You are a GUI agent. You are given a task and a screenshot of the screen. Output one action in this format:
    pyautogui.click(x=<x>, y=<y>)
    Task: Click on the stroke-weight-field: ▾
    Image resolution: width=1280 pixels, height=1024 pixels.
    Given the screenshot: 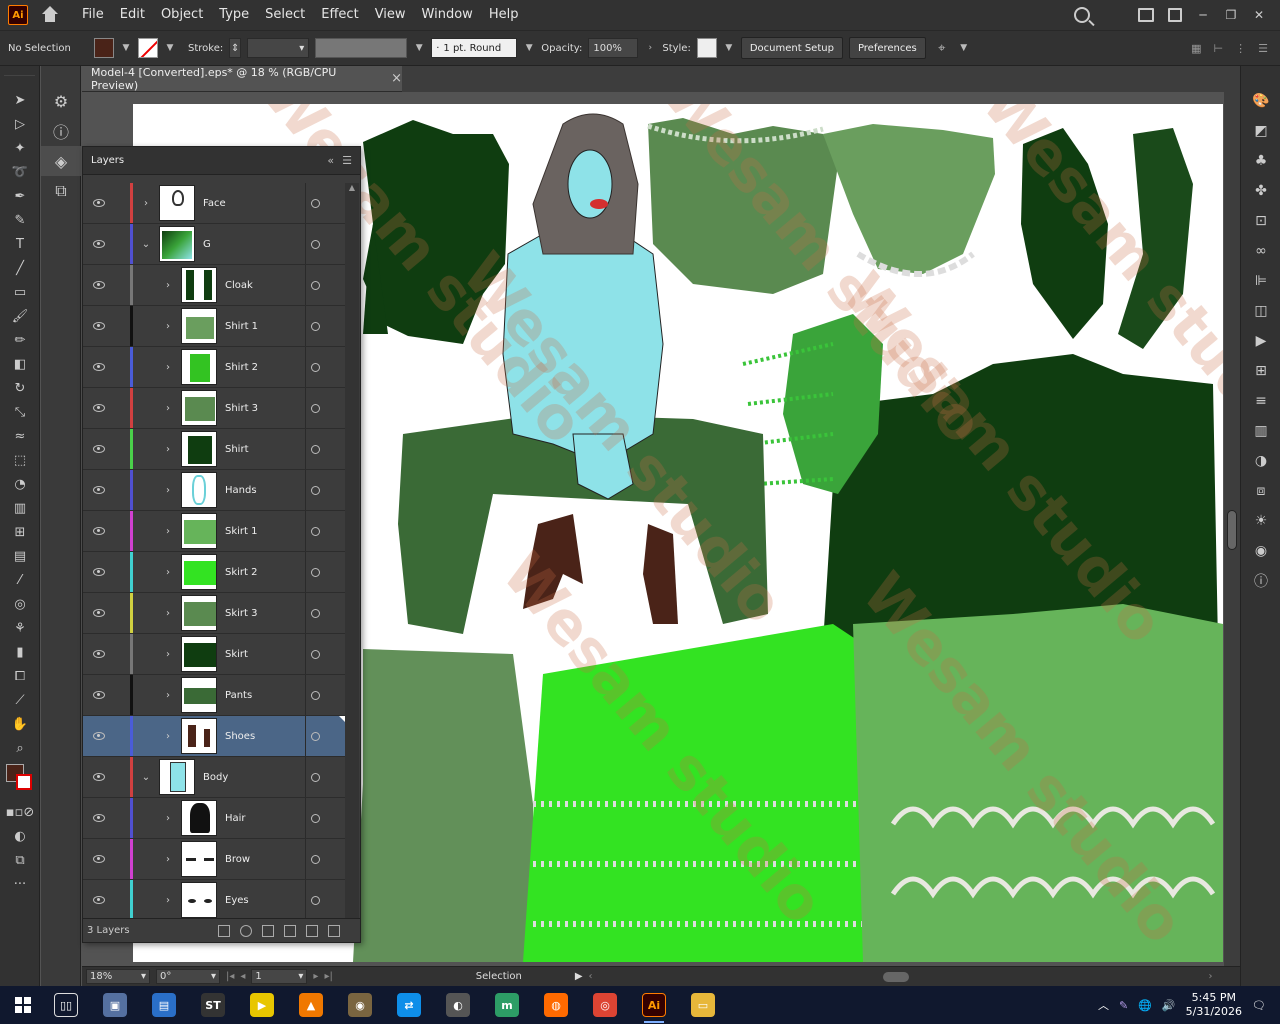 What is the action you would take?
    pyautogui.click(x=278, y=48)
    